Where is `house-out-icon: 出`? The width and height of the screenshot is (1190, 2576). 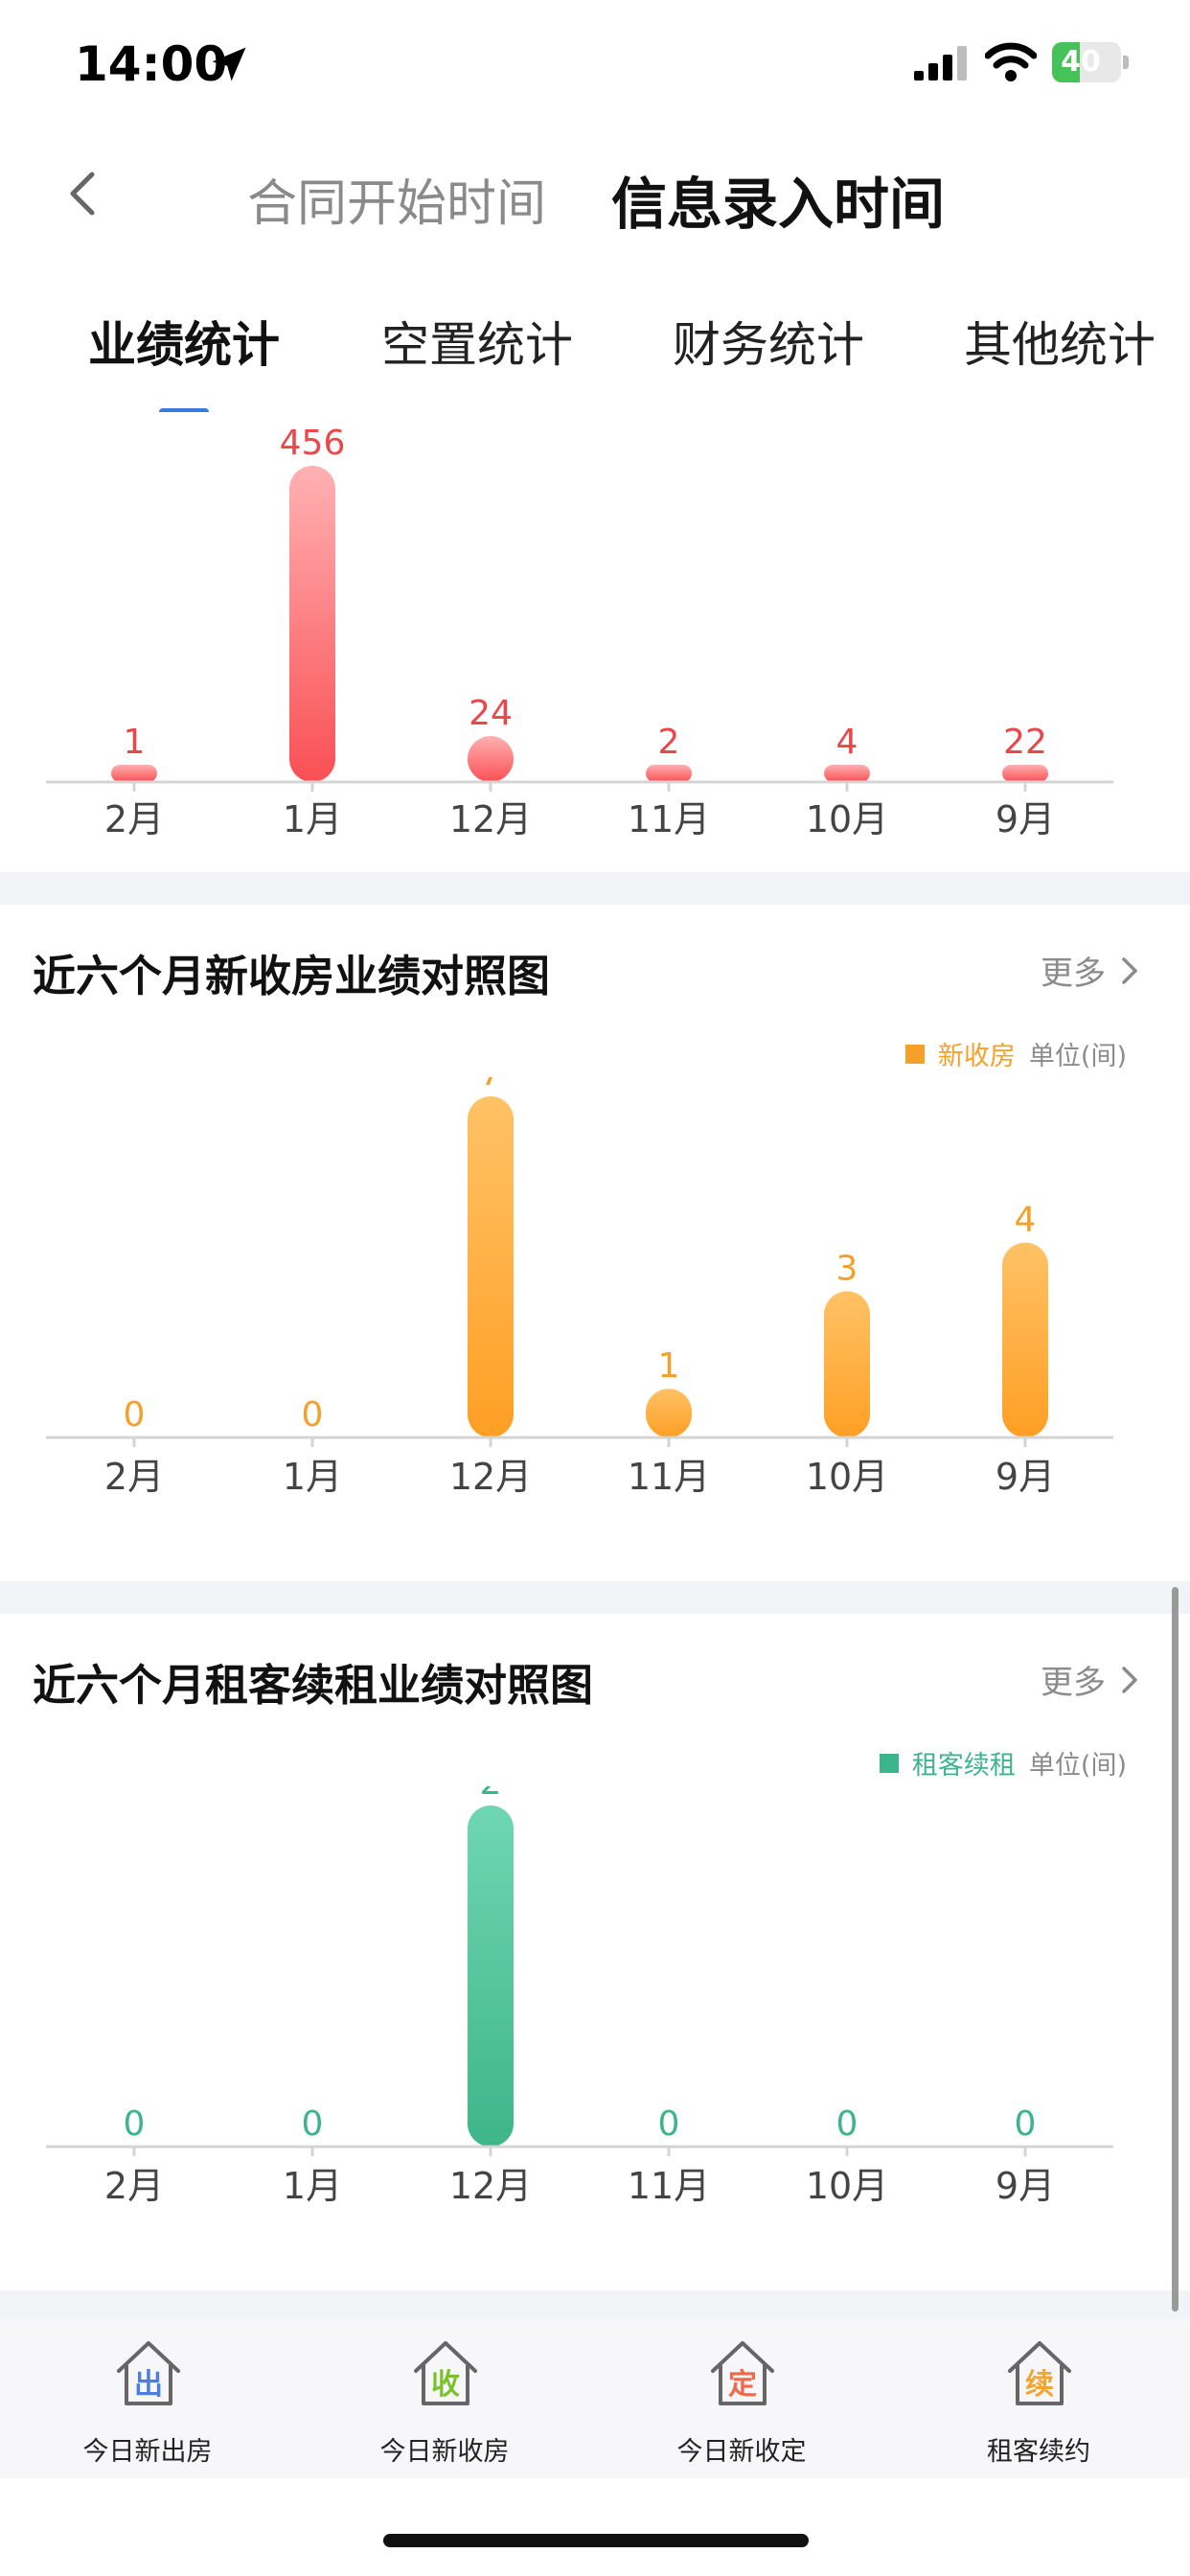 house-out-icon: 出 is located at coordinates (148, 2373).